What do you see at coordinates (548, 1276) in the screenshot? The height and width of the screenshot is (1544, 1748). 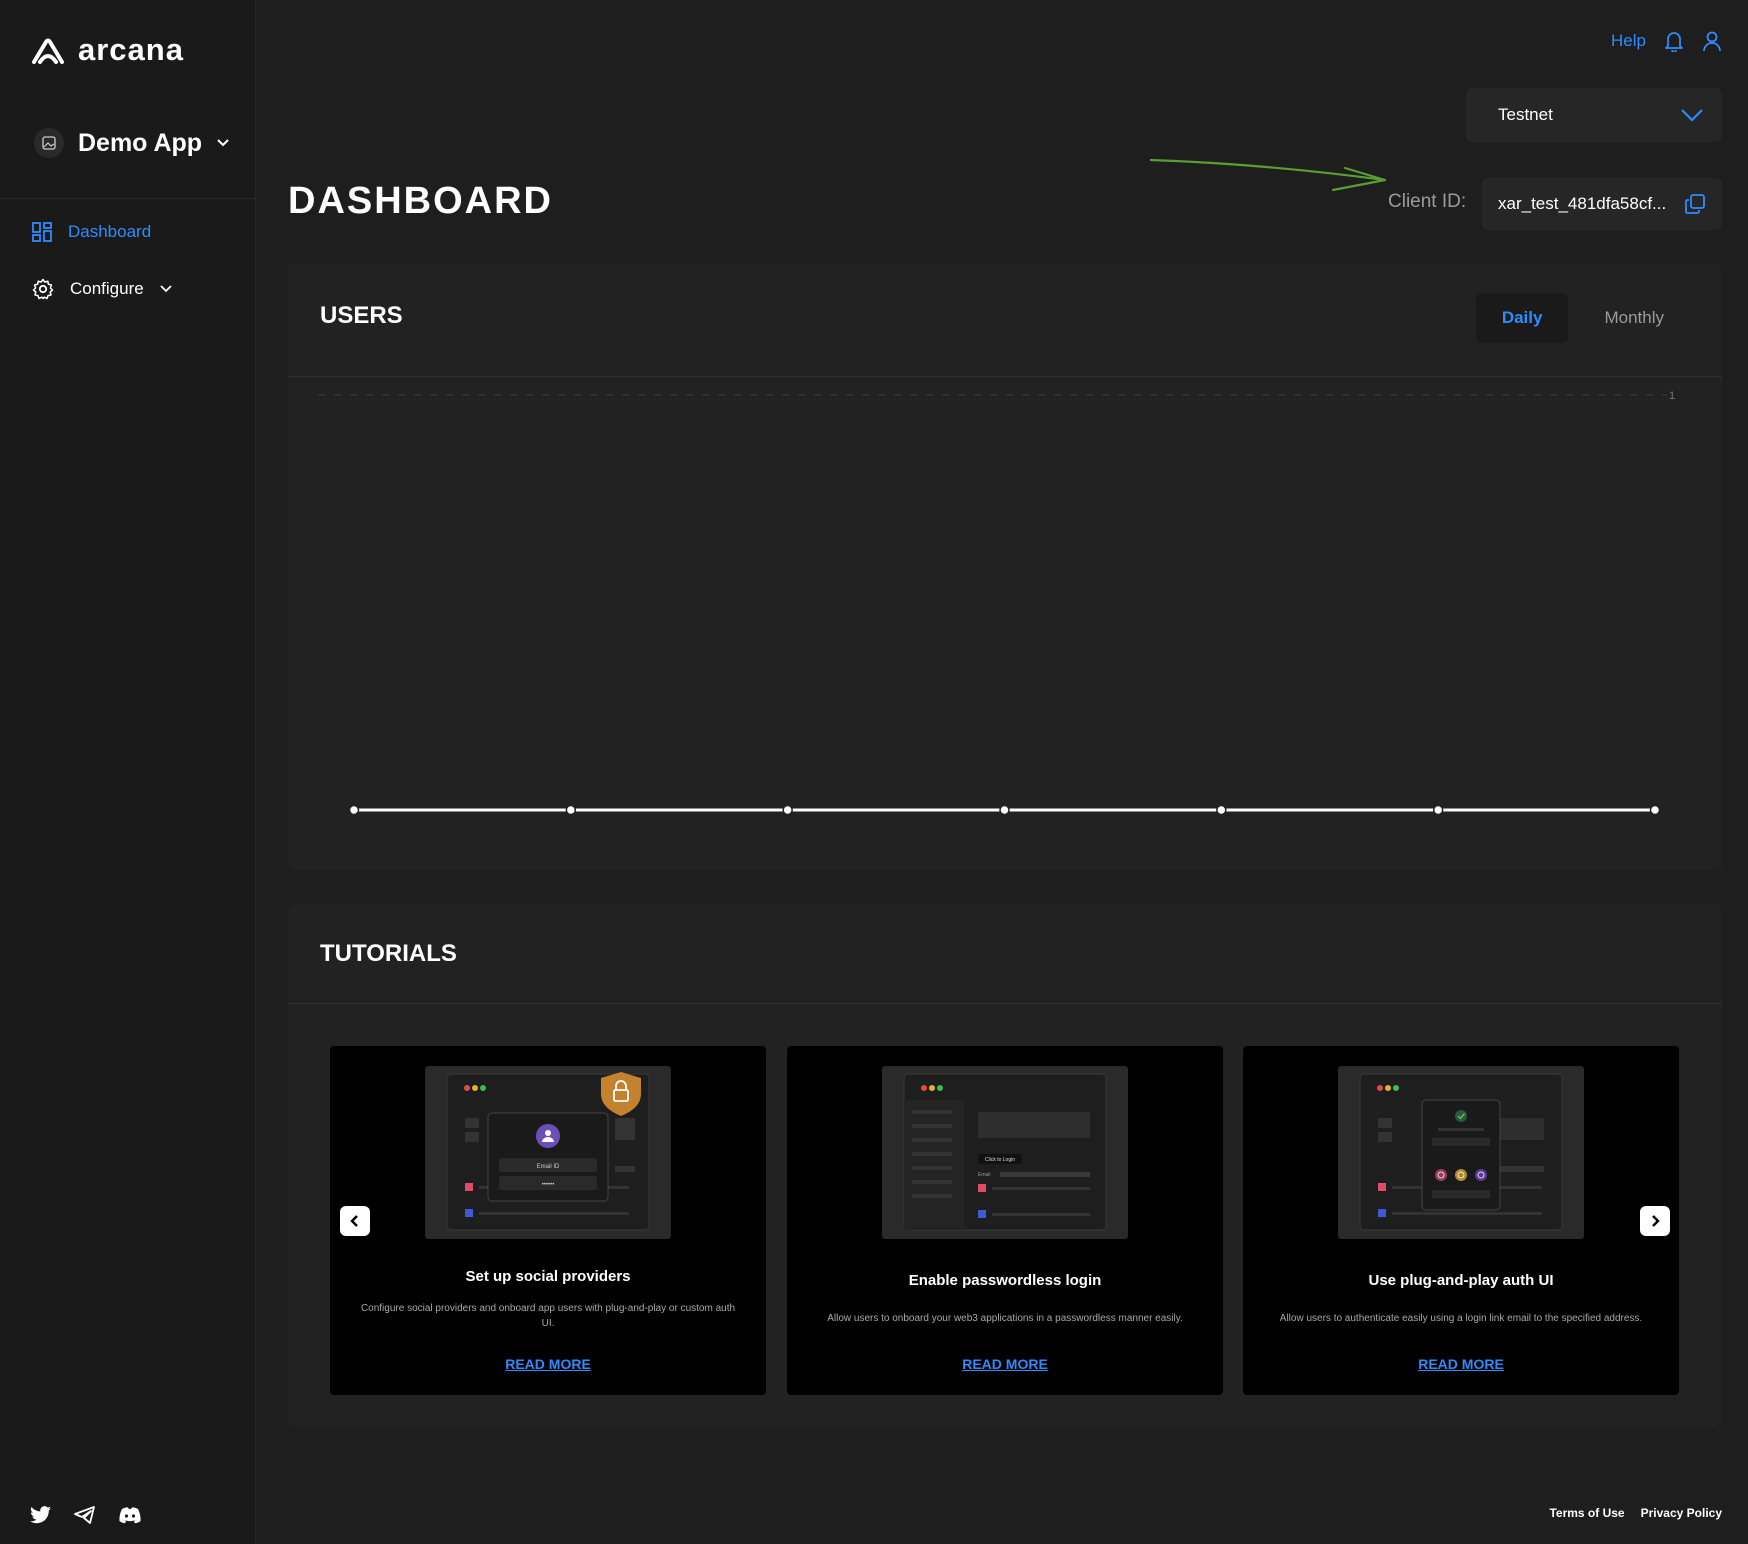 I see `tutorial-title: Set up social providers` at bounding box center [548, 1276].